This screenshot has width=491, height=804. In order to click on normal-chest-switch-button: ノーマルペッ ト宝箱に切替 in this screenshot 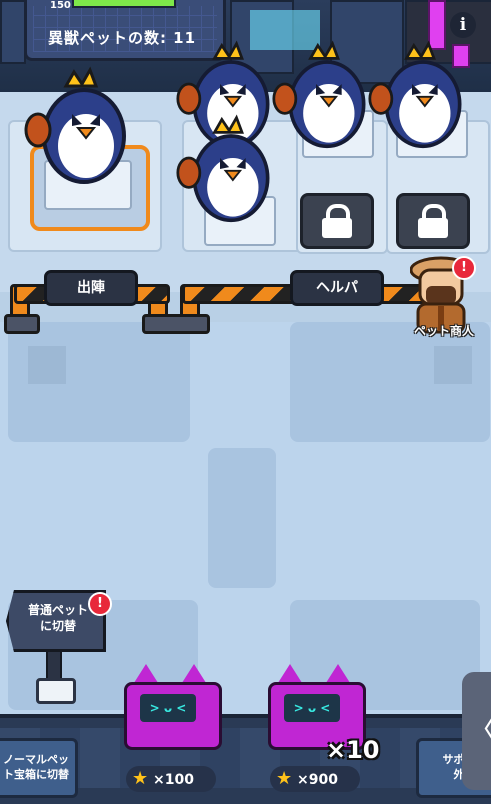, I will do `click(39, 768)`.